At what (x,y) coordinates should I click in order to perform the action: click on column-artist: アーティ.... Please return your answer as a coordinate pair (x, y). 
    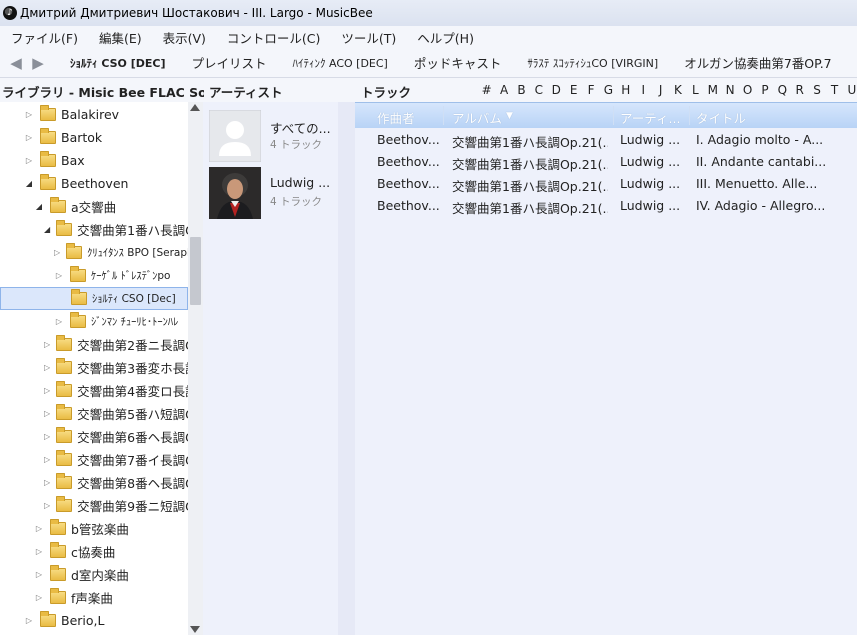
    Looking at the image, I should click on (650, 117).